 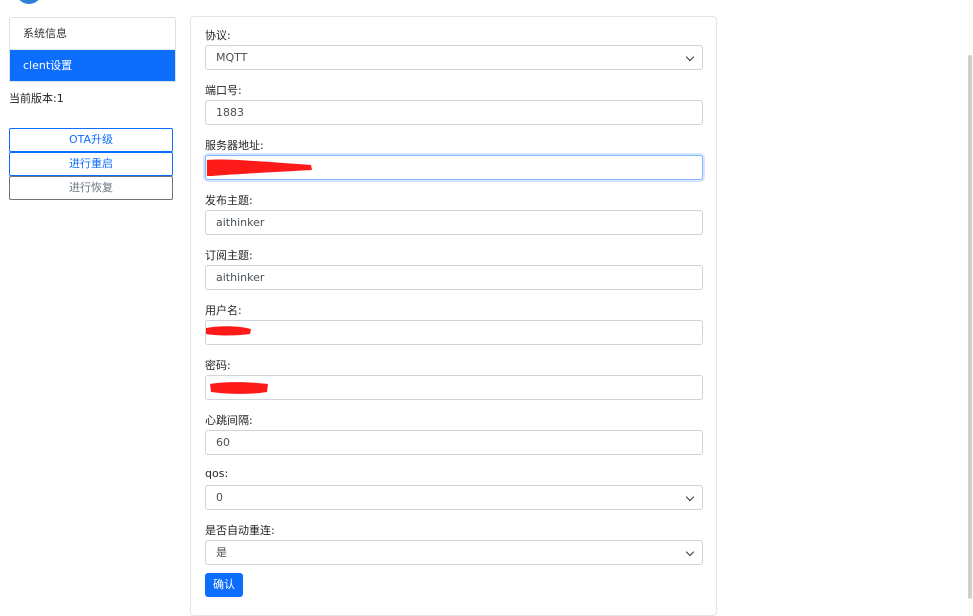 I want to click on password-label: 密码:, so click(x=218, y=365).